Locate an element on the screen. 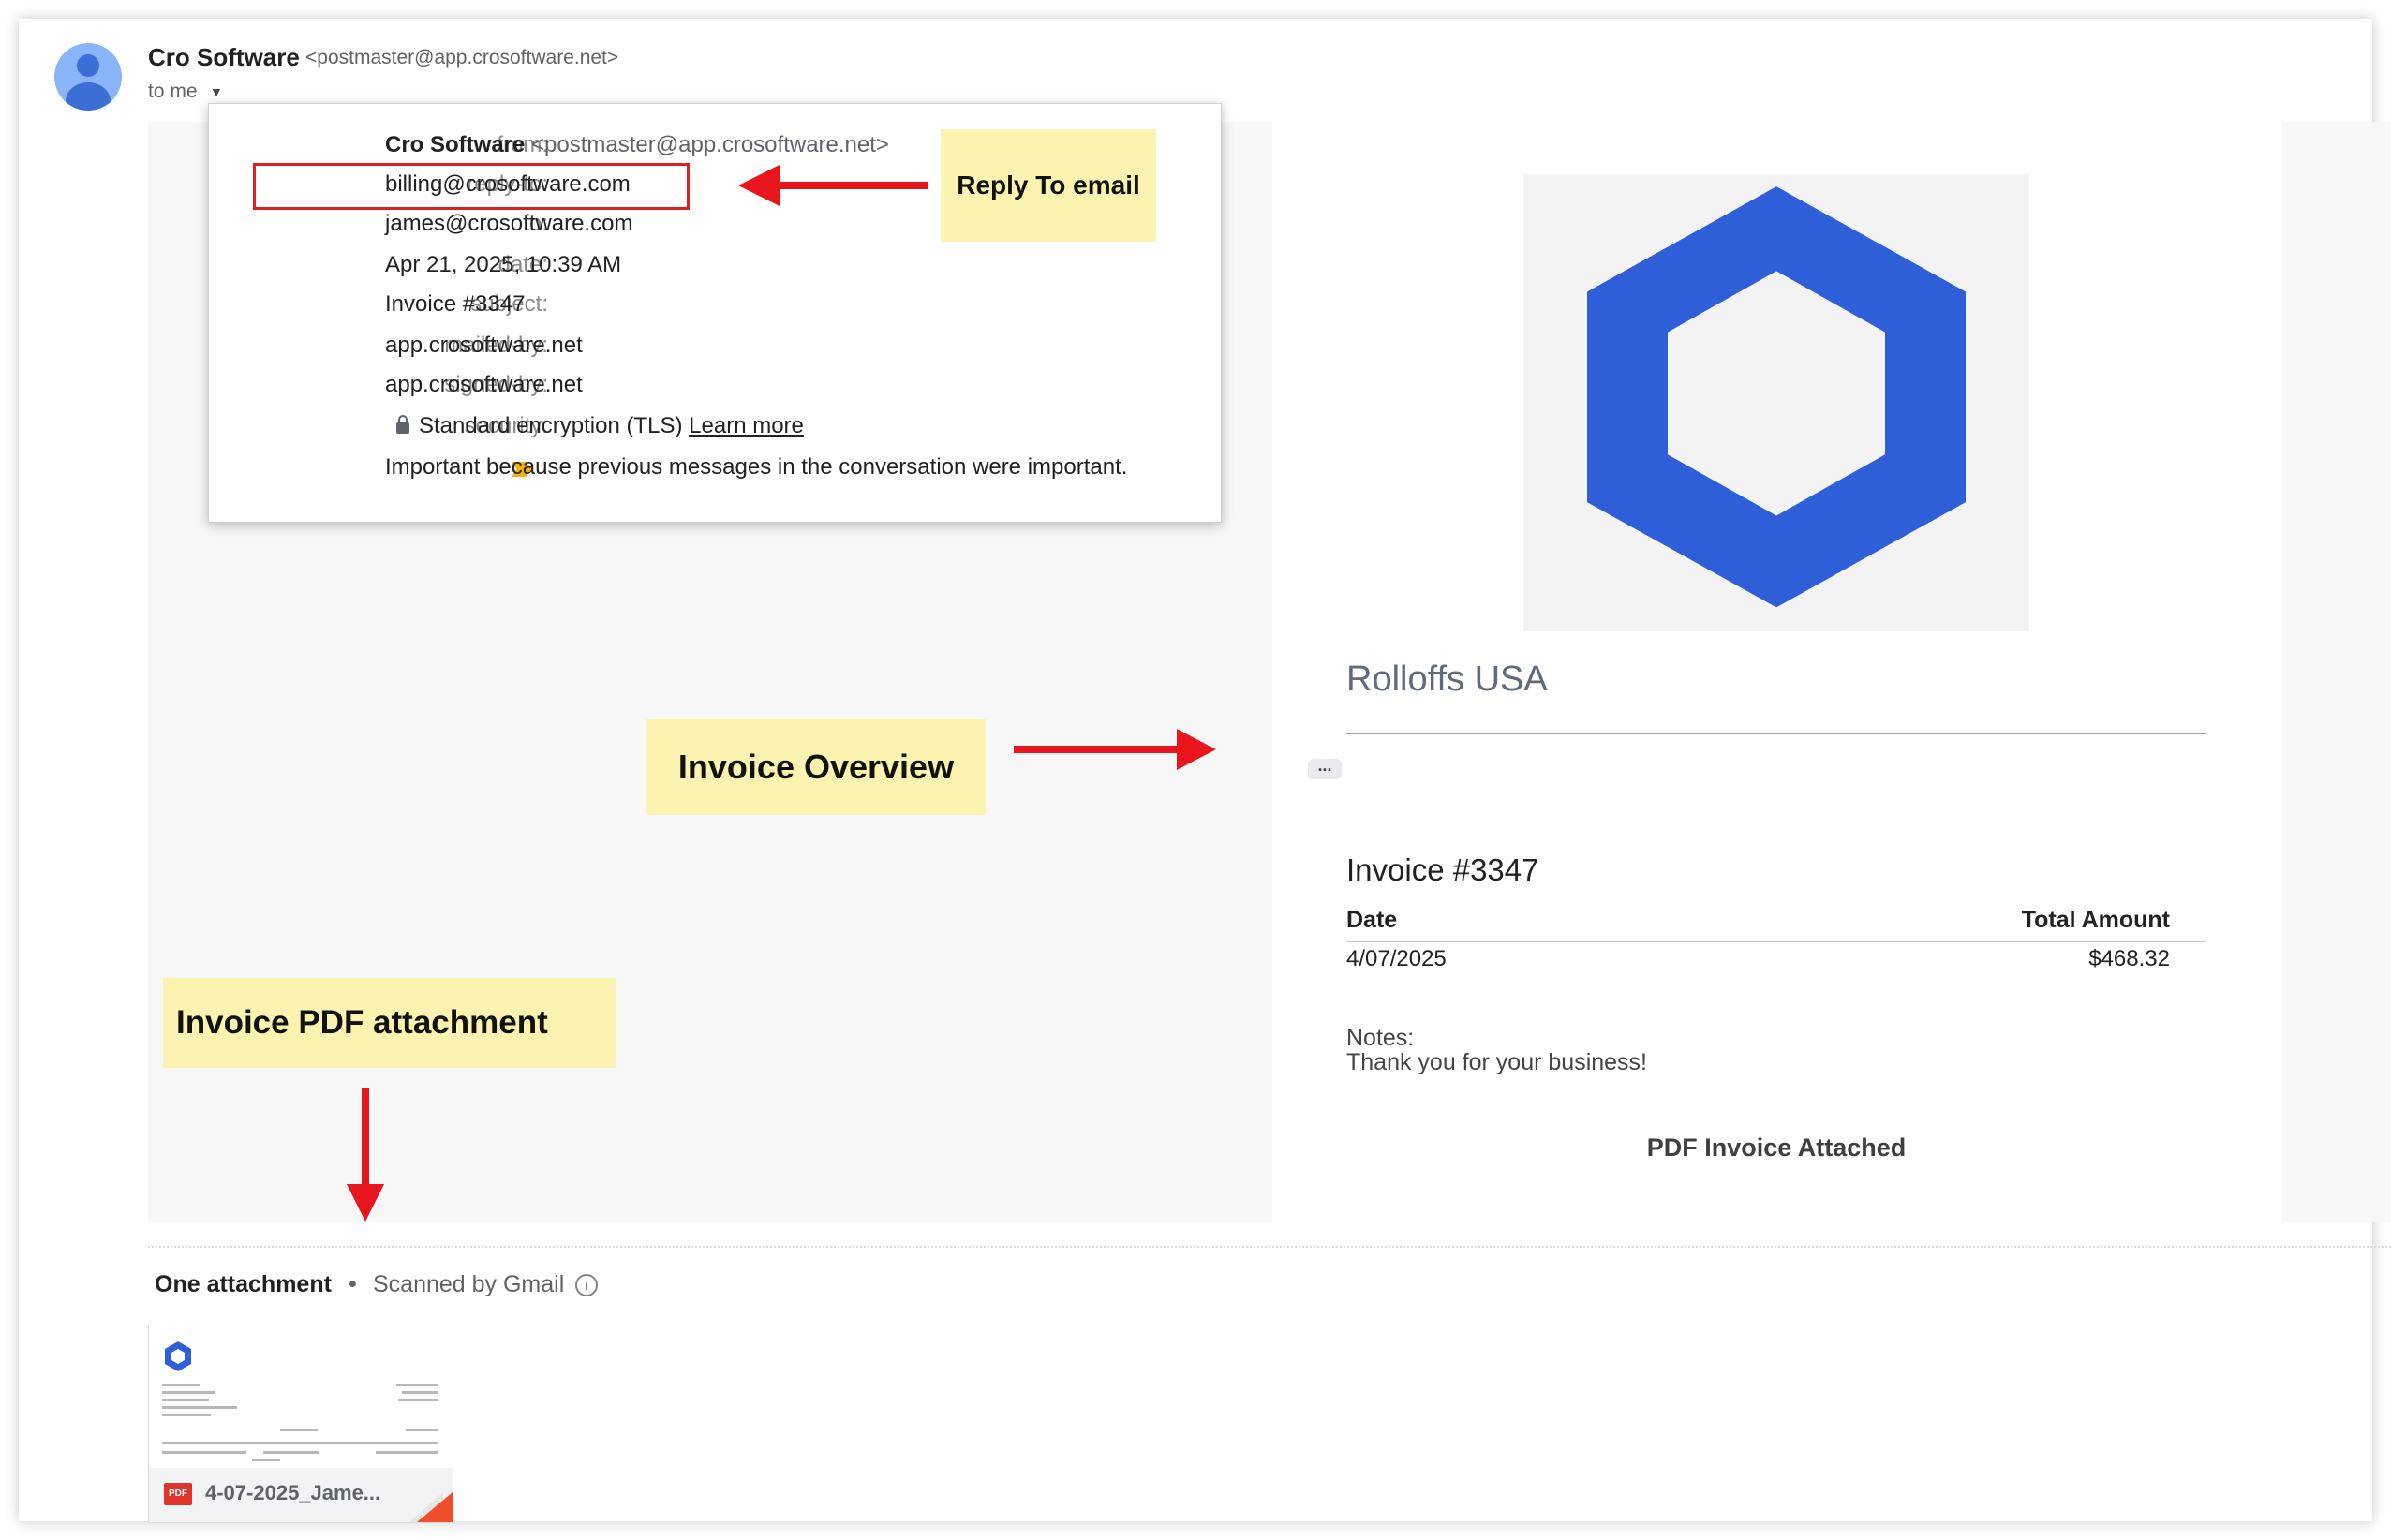 The height and width of the screenshot is (1540, 2391). attachments-divider is located at coordinates (1269, 1247).